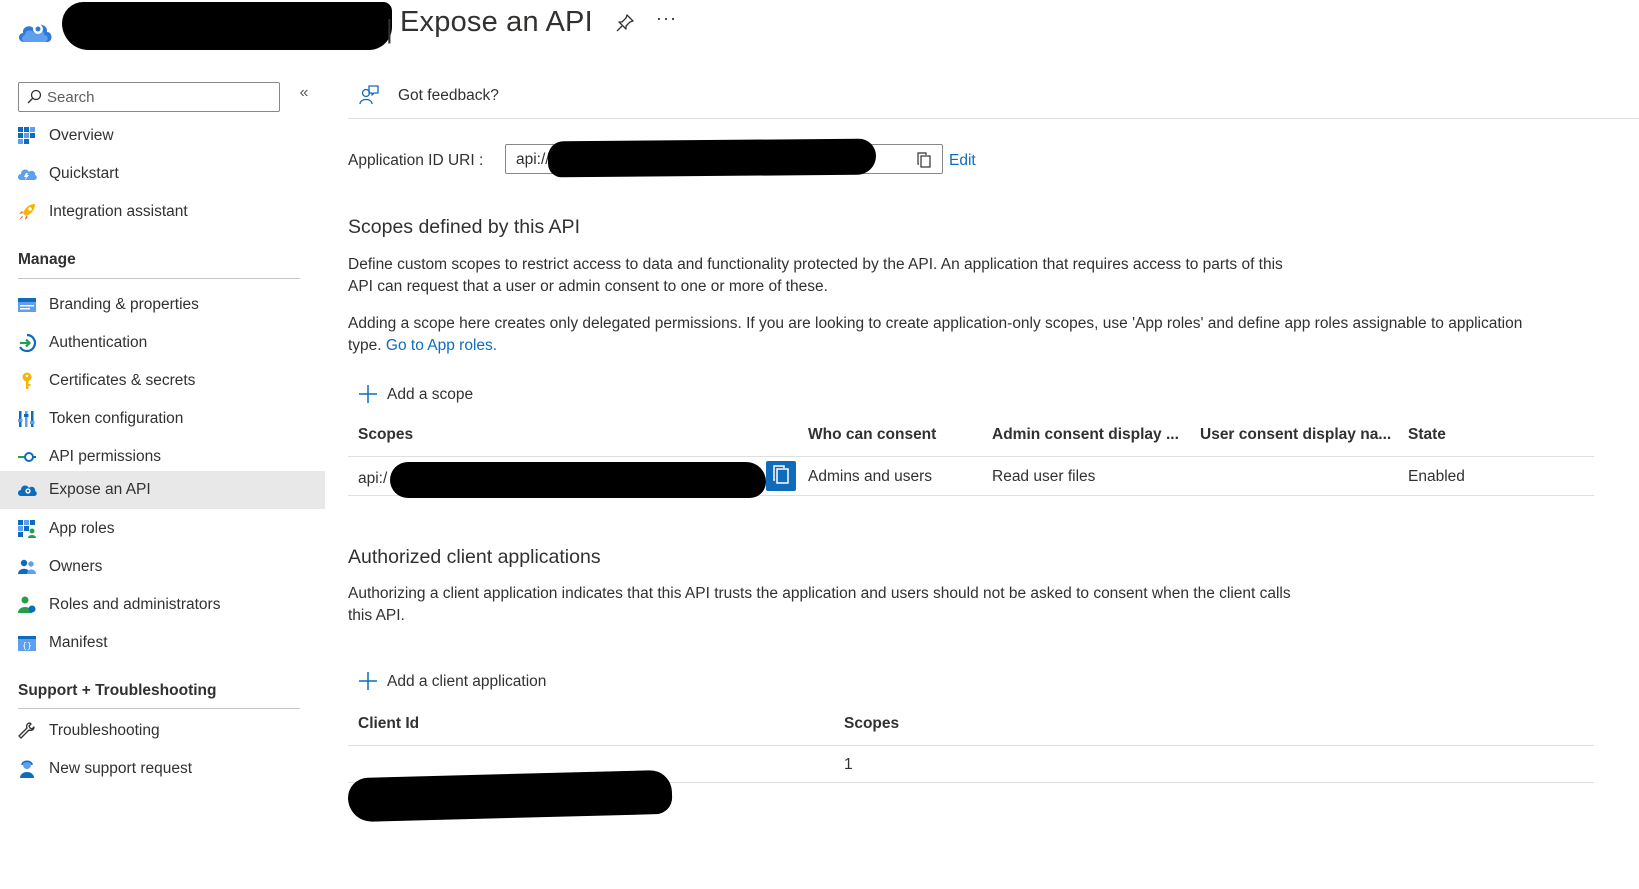 This screenshot has width=1639, height=889. What do you see at coordinates (162, 731) in the screenshot?
I see `sidebar-item-troubleshooting: Troubleshooting` at bounding box center [162, 731].